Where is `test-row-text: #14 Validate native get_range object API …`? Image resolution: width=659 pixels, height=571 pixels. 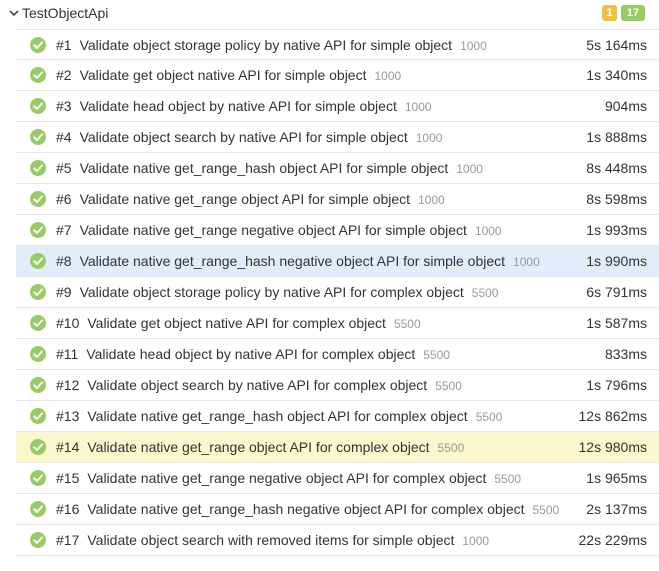 test-row-text: #14 Validate native get_range object API … is located at coordinates (260, 448).